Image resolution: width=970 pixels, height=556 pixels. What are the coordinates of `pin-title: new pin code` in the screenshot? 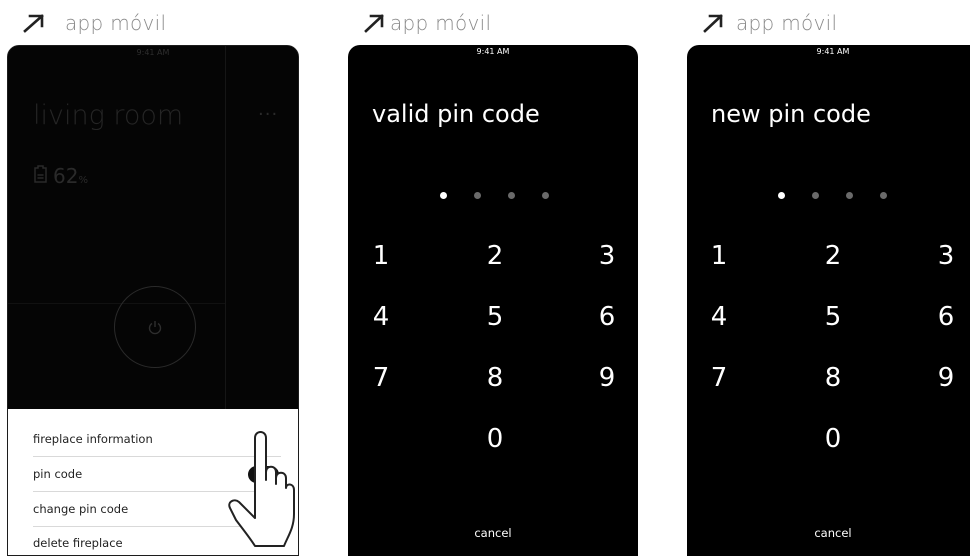 It's located at (791, 114).